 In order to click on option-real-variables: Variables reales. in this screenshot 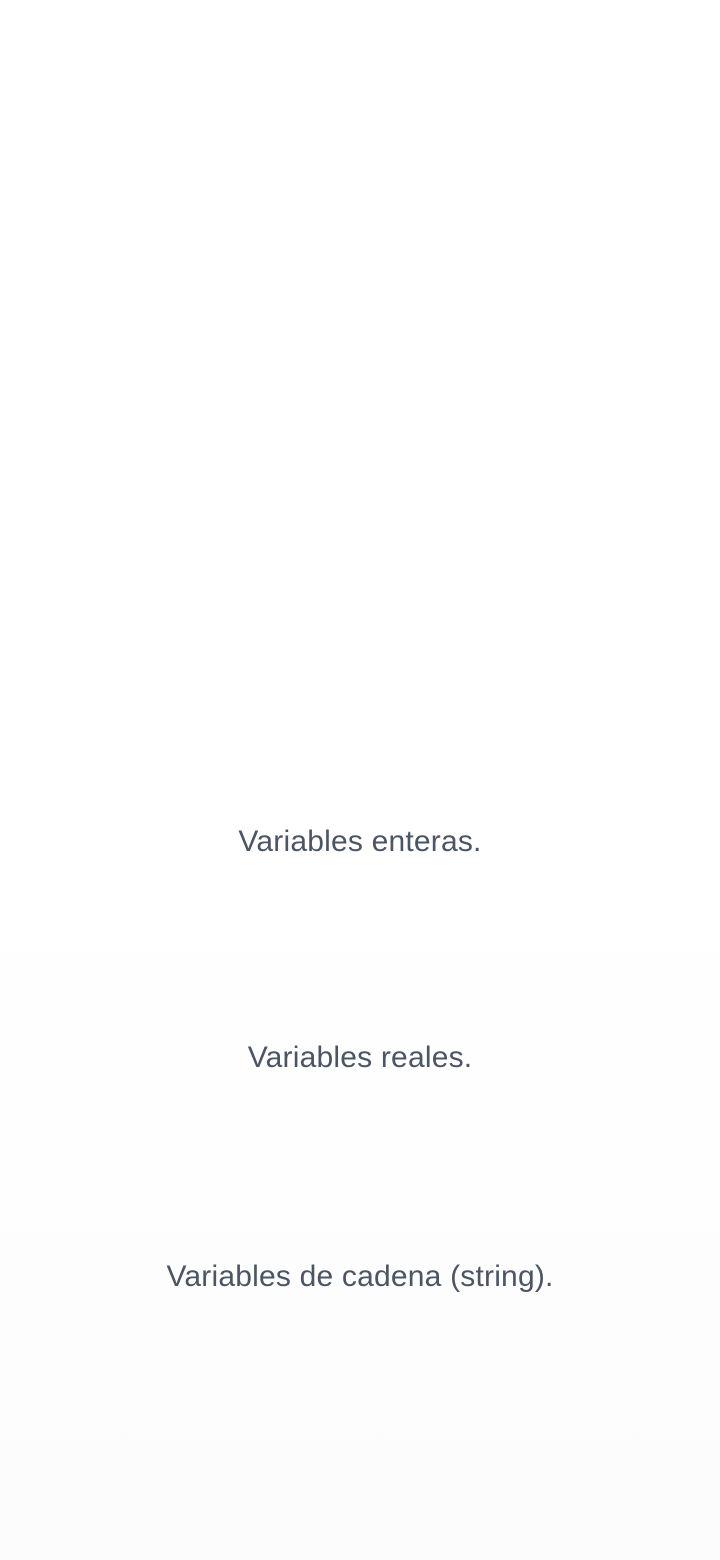, I will do `click(360, 1058)`.